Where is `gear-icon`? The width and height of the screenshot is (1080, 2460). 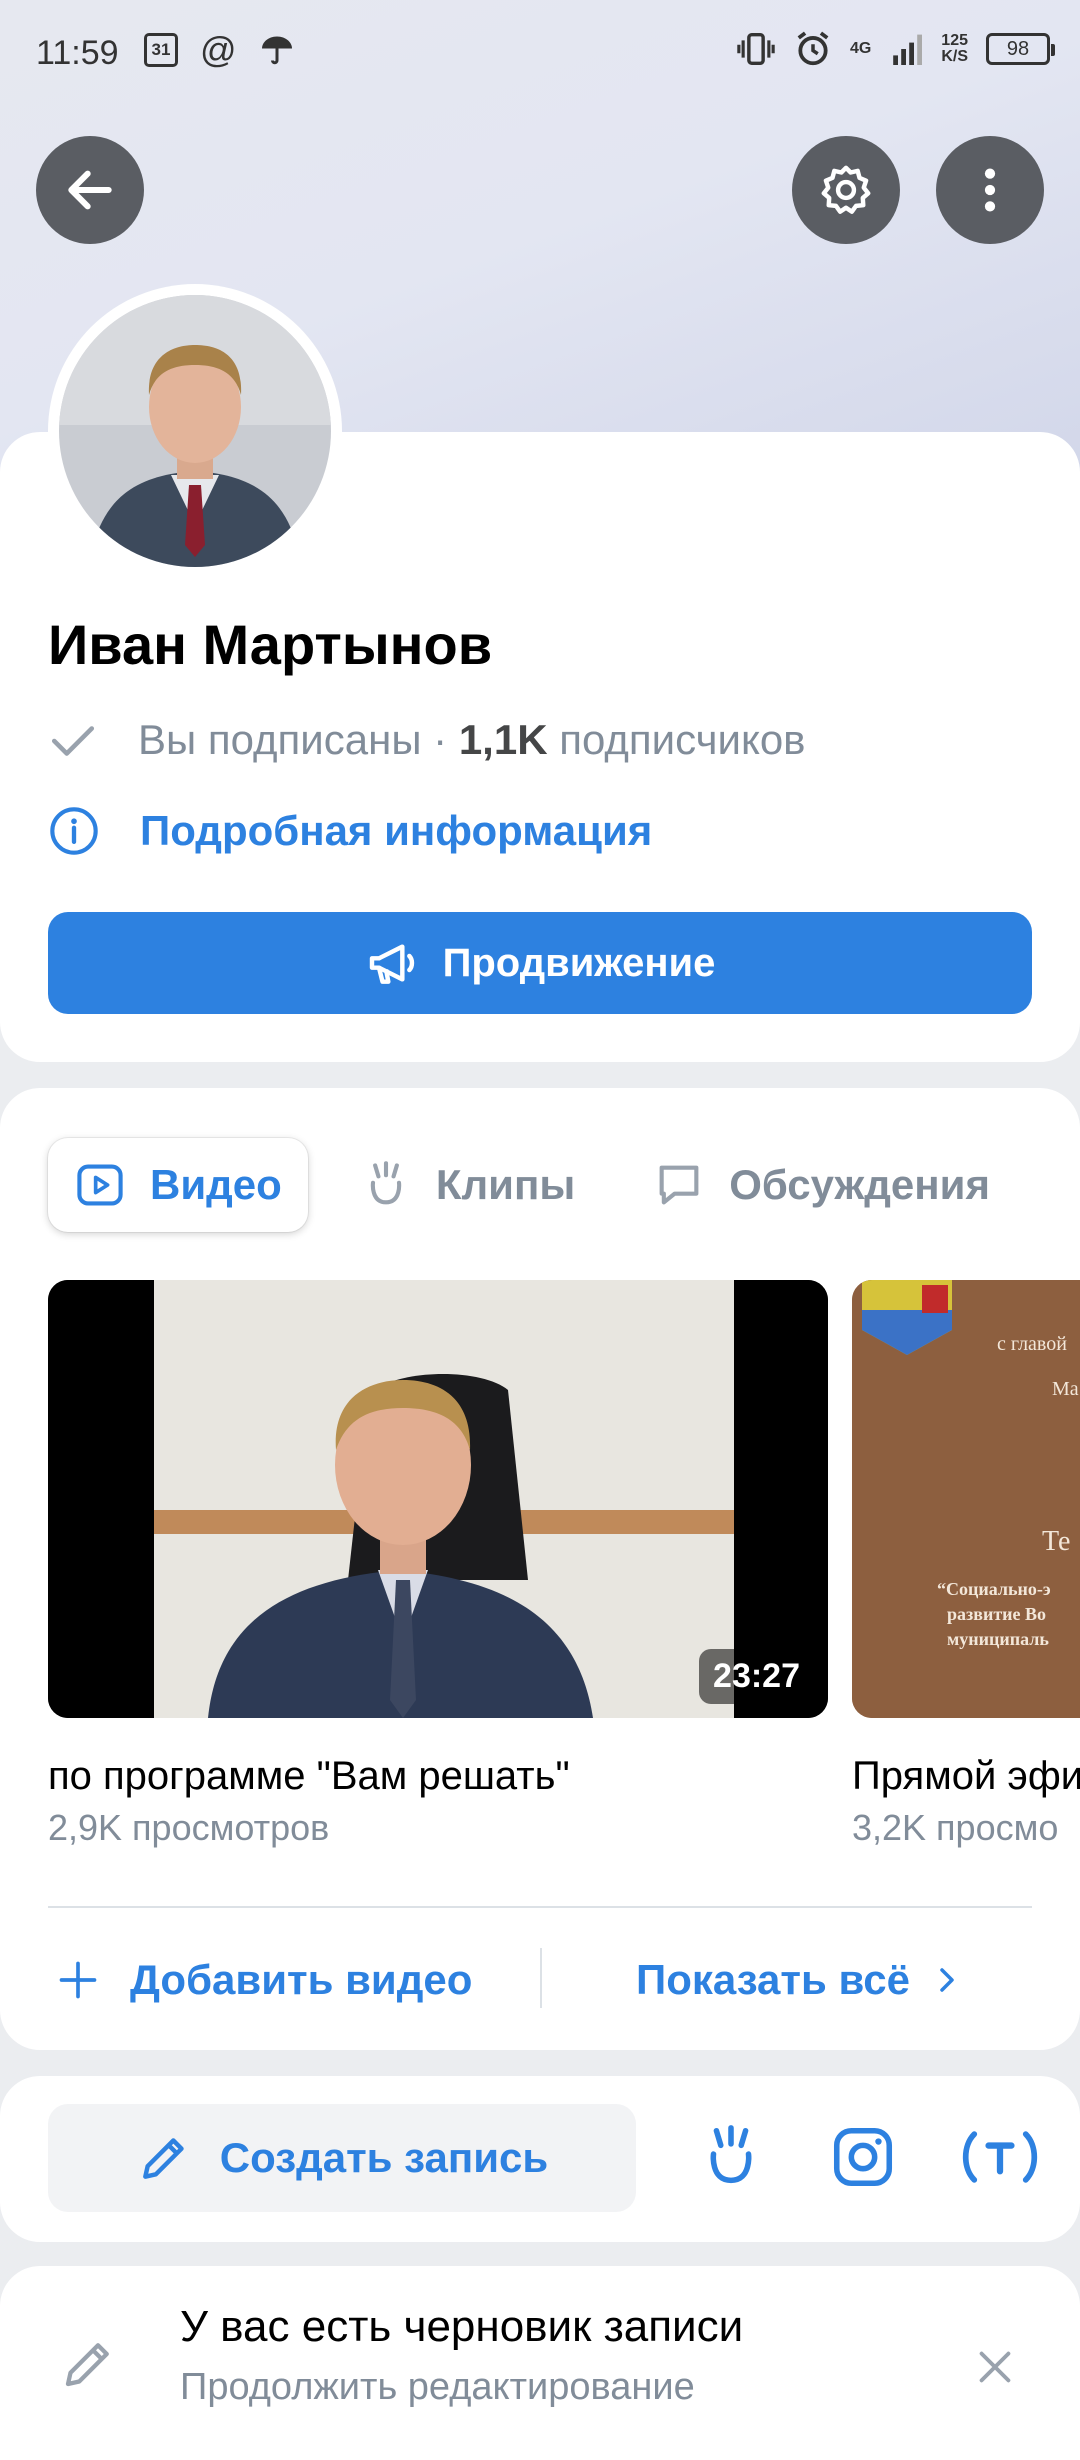
gear-icon is located at coordinates (846, 189).